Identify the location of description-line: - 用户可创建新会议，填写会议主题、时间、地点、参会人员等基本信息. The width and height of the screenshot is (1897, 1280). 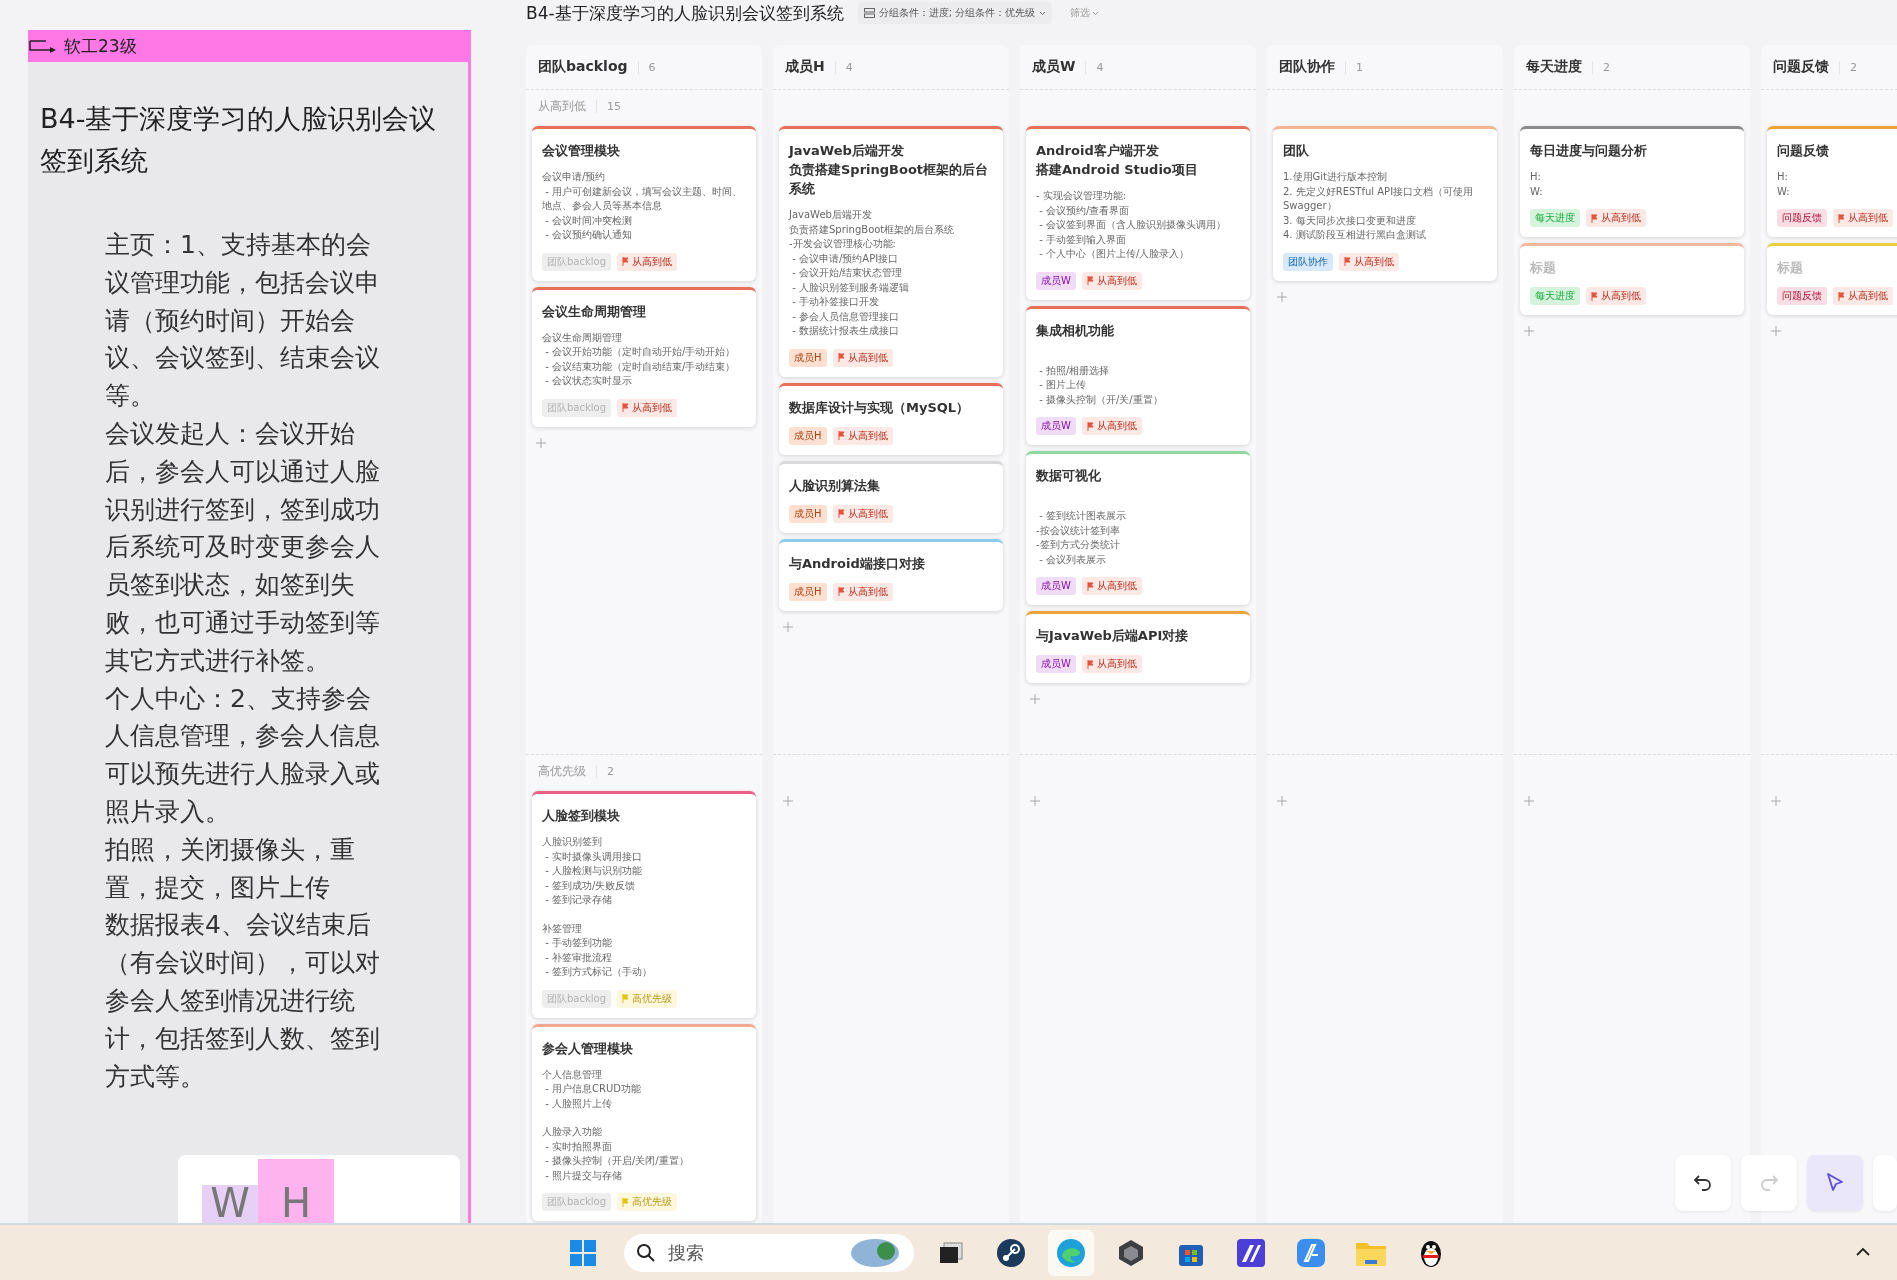
(642, 198).